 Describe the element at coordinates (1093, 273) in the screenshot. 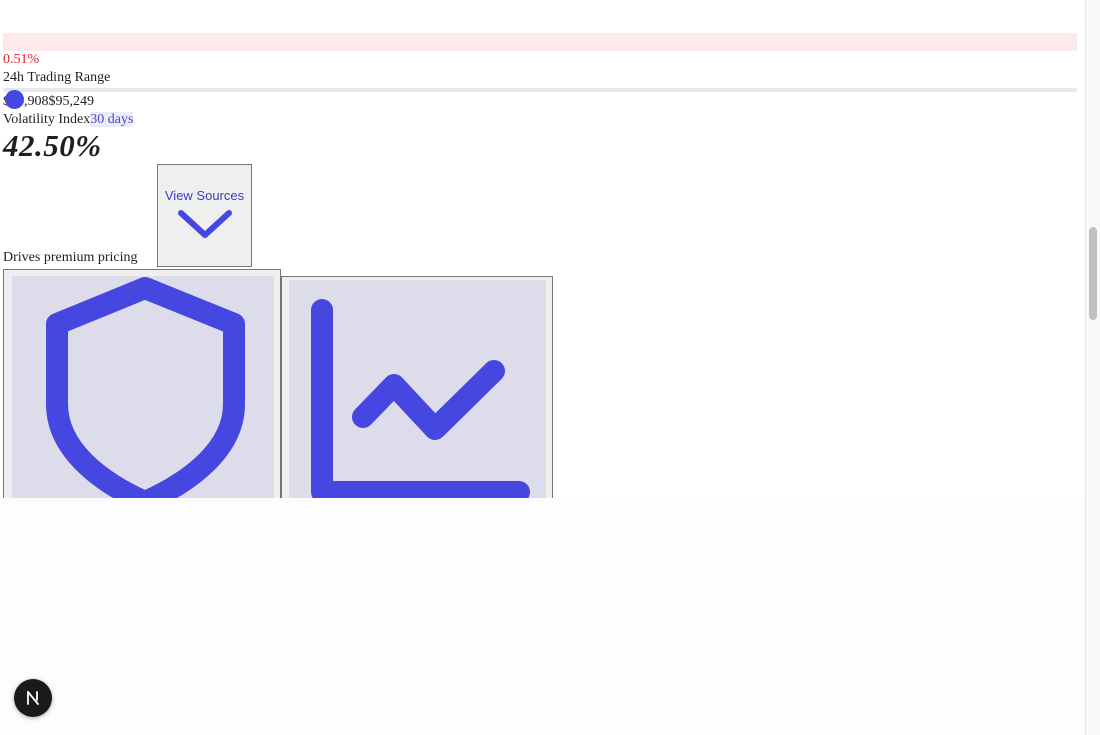

I see `scrollbar-thumb` at that location.